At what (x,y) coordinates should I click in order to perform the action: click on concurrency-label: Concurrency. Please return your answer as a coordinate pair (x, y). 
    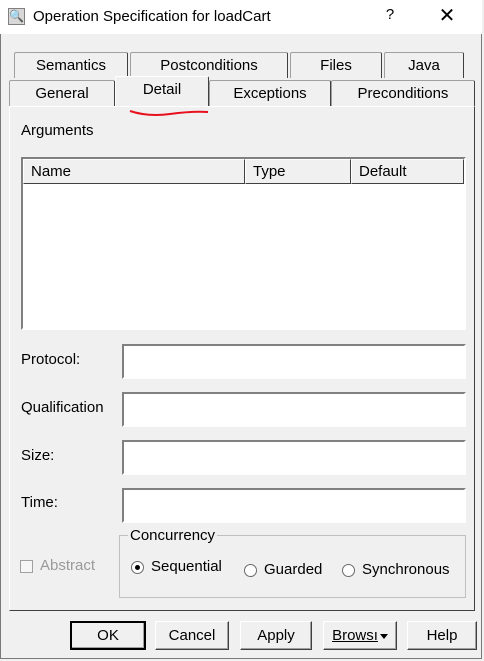
    Looking at the image, I should click on (173, 535).